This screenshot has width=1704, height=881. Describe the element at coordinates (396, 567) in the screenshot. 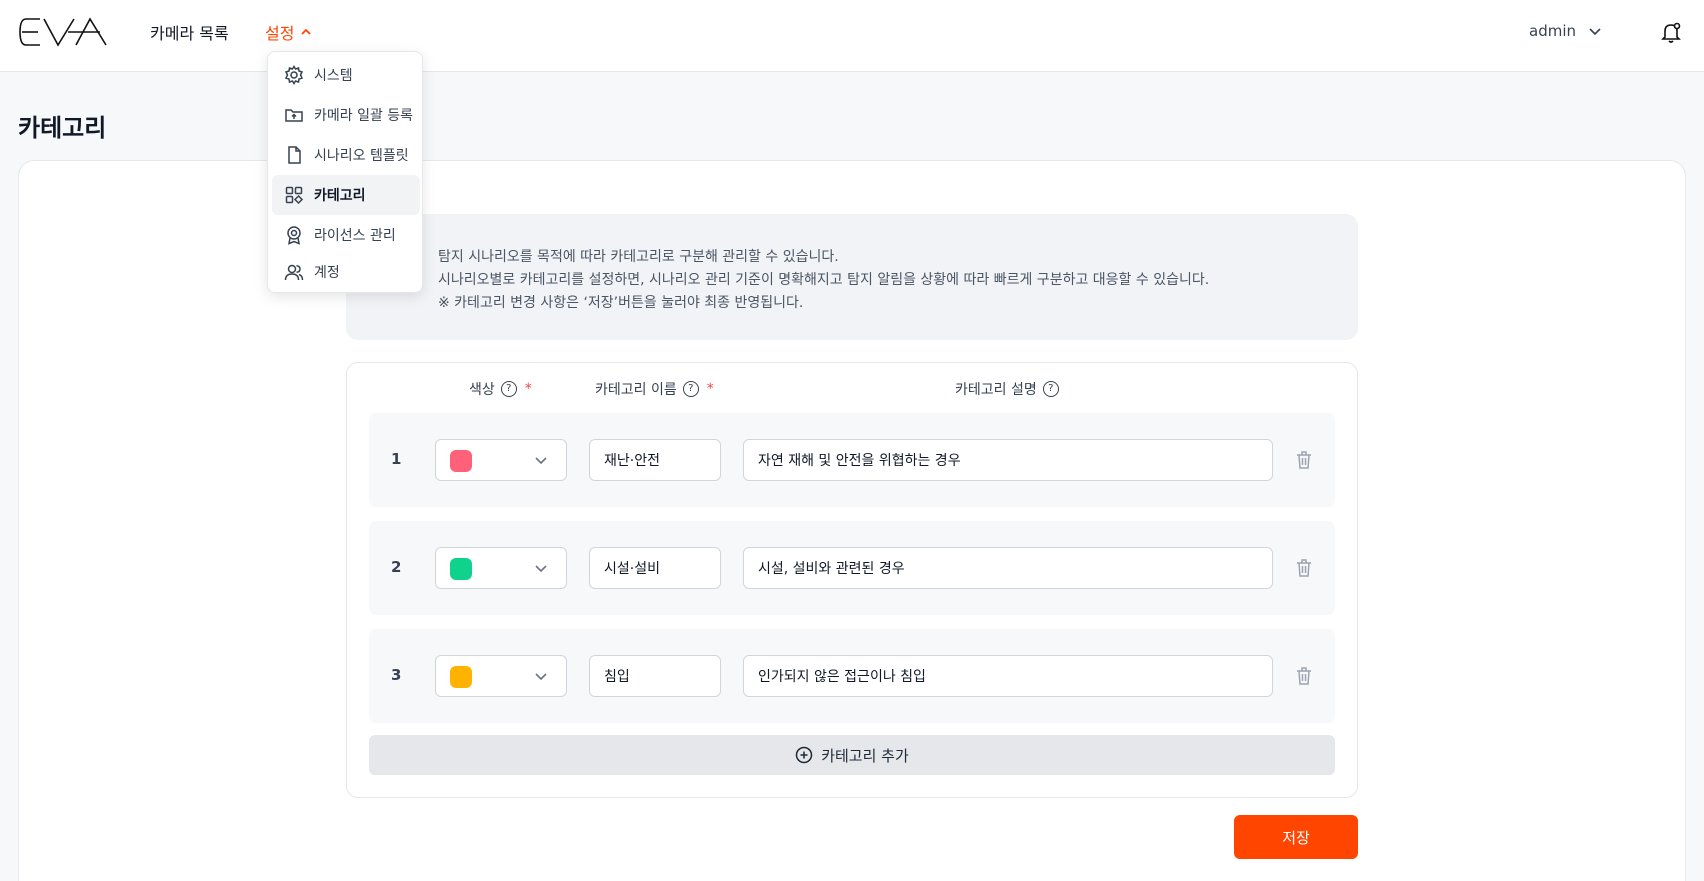

I see `row-number: 2` at that location.